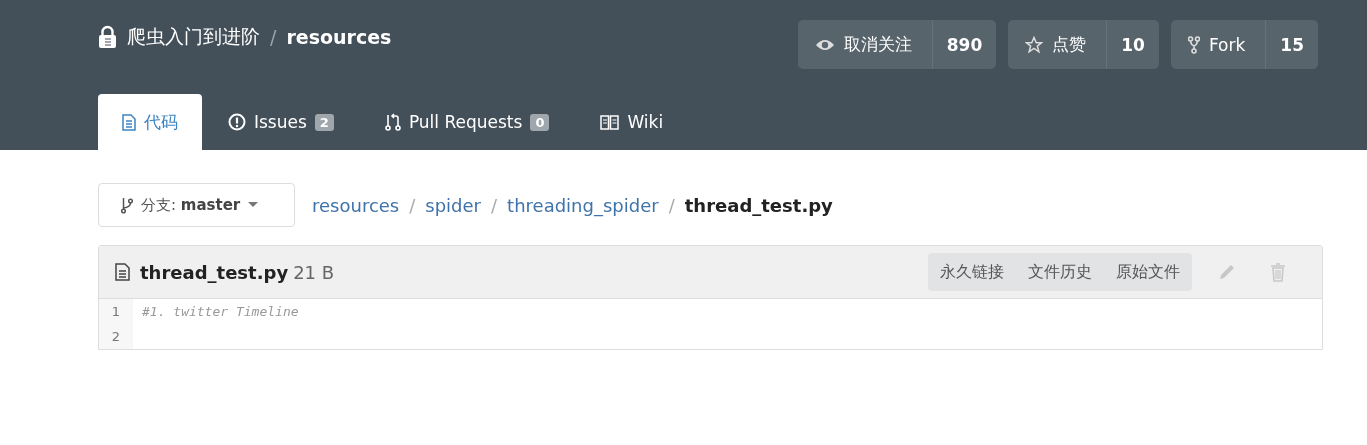 This screenshot has width=1367, height=445. Describe the element at coordinates (583, 205) in the screenshot. I see `breadcrumb-link: threading_spider` at that location.